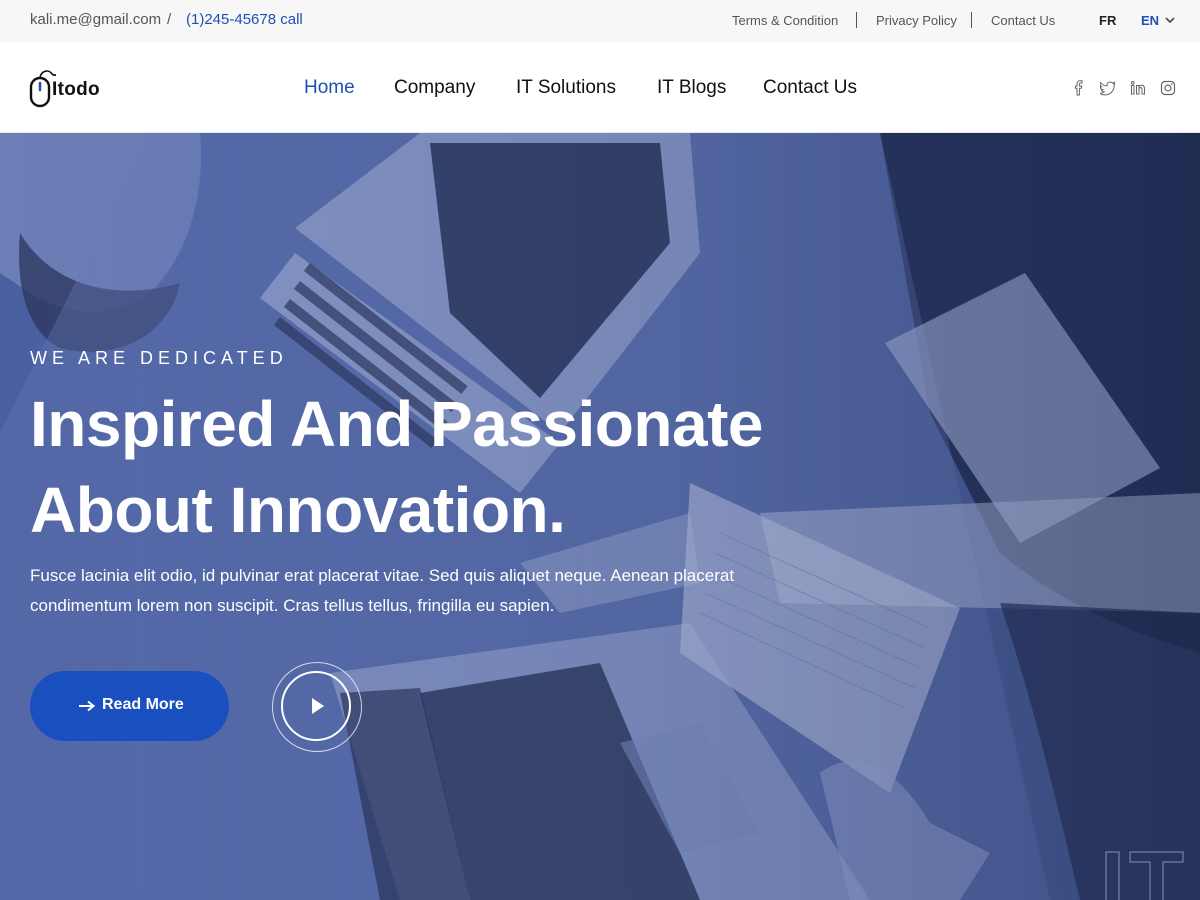  I want to click on hero-eyebrow: WE ARE DEDICATED, so click(159, 358).